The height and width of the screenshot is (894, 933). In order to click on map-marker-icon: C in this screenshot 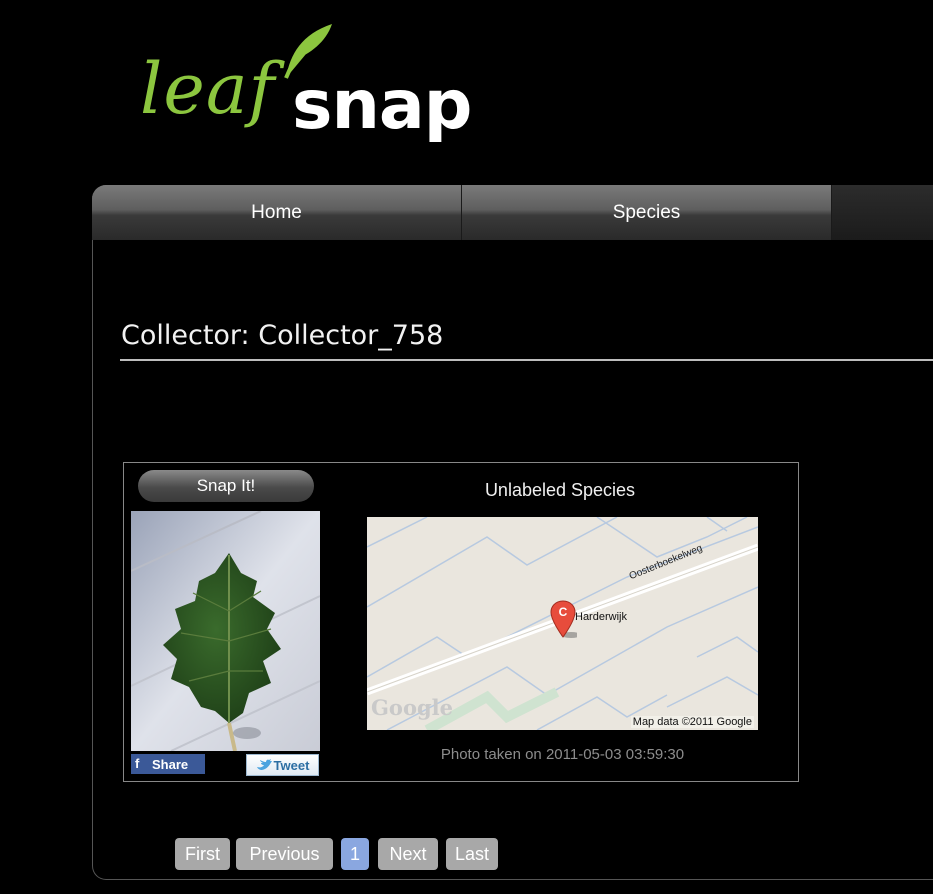, I will do `click(563, 619)`.